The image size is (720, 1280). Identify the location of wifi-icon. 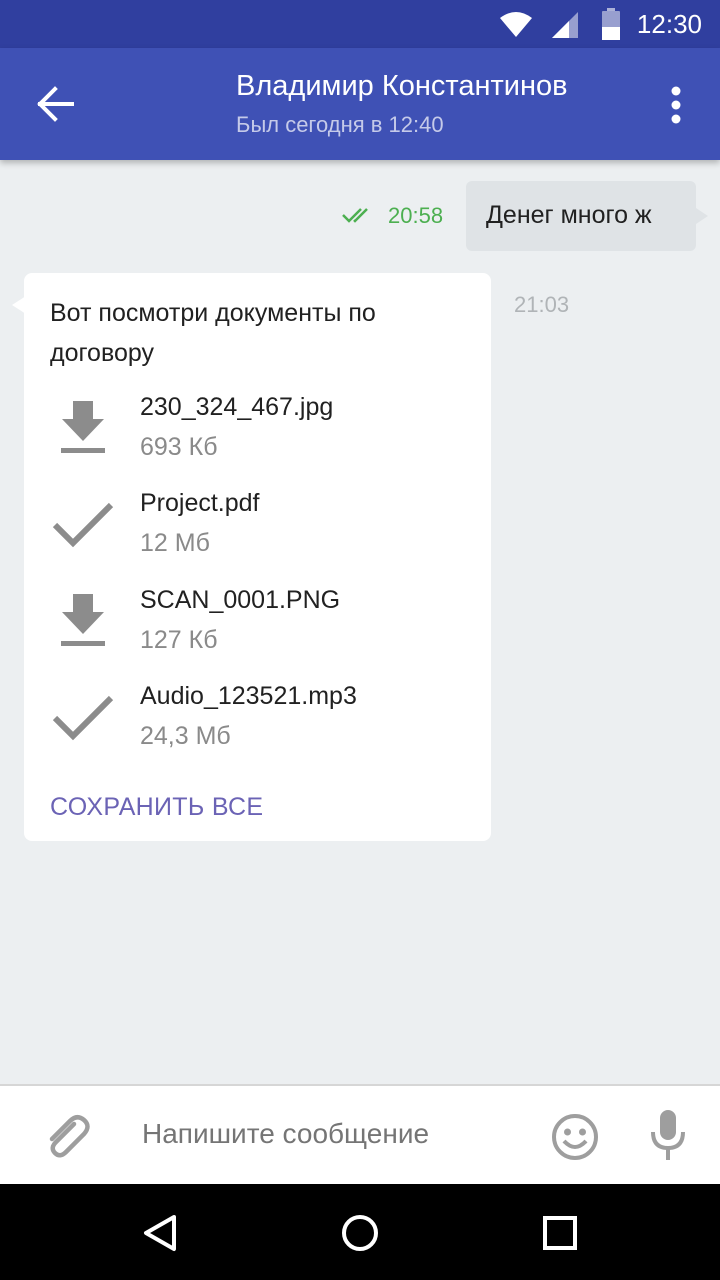
(516, 24).